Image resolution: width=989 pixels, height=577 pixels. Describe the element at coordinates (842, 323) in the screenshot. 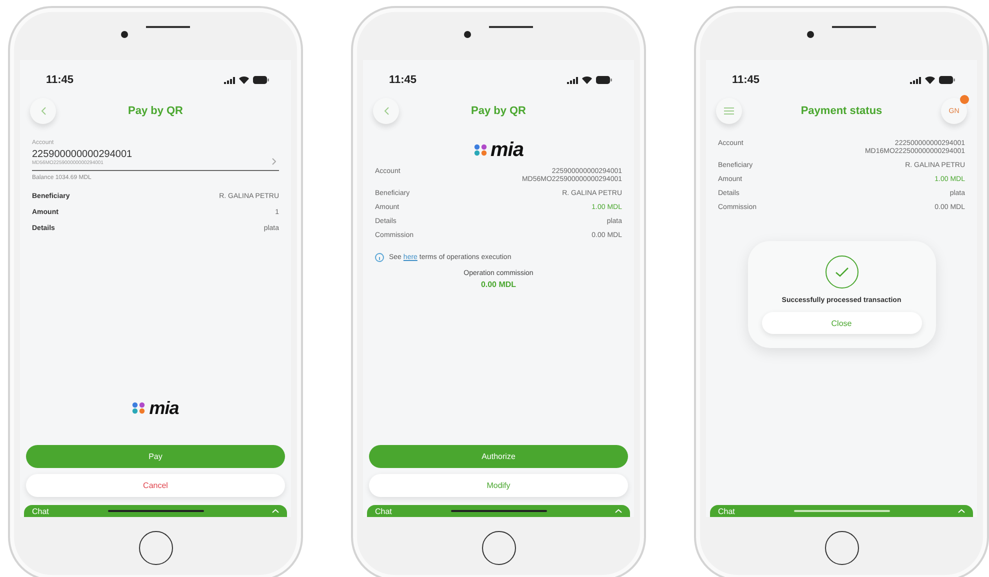

I see `action-button: Close` at that location.